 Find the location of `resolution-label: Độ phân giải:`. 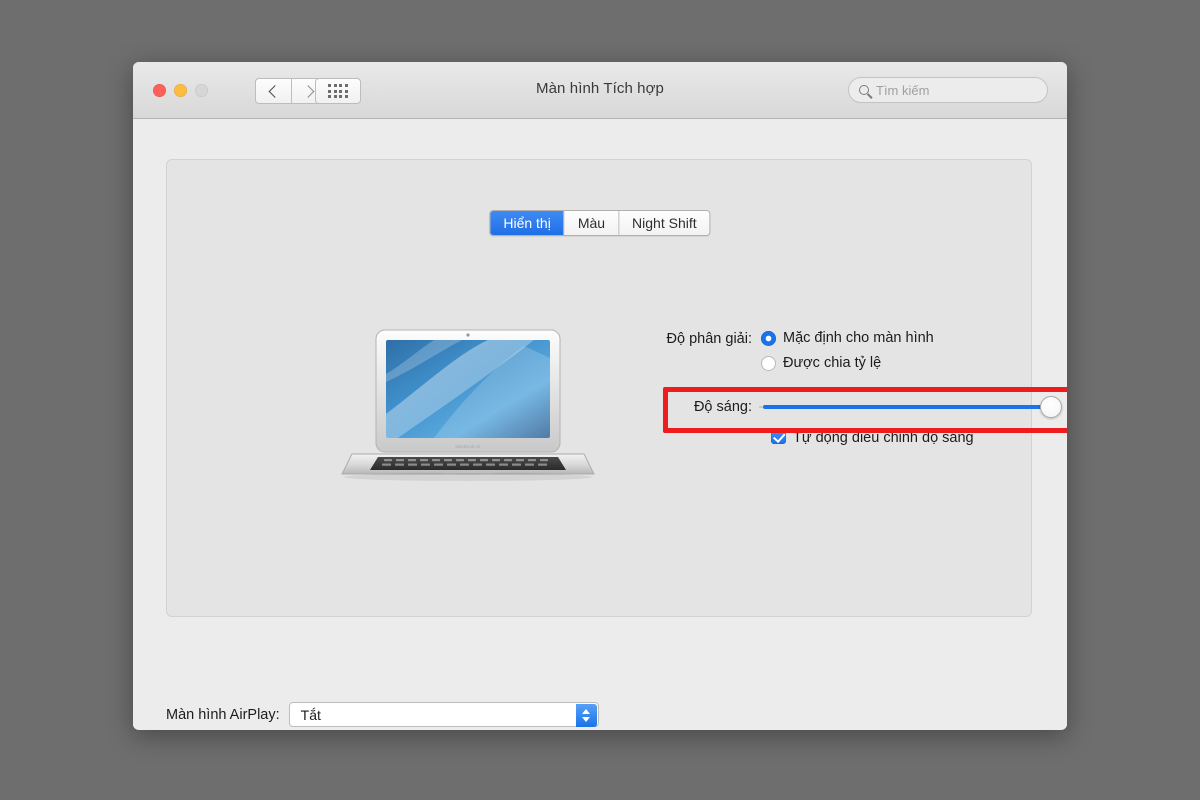

resolution-label: Độ phân giải: is located at coordinates (709, 339).